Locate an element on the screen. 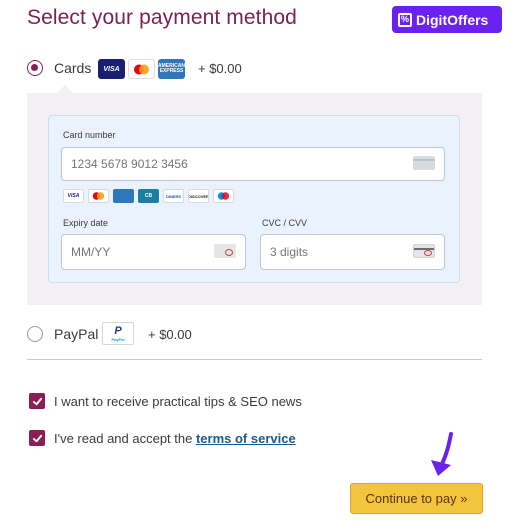  card-expiry-icon is located at coordinates (225, 251).